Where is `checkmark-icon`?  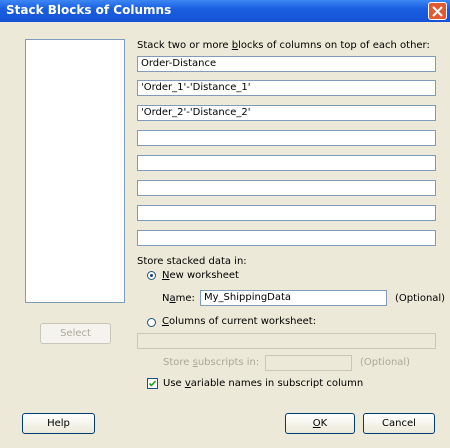
checkmark-icon is located at coordinates (152, 383).